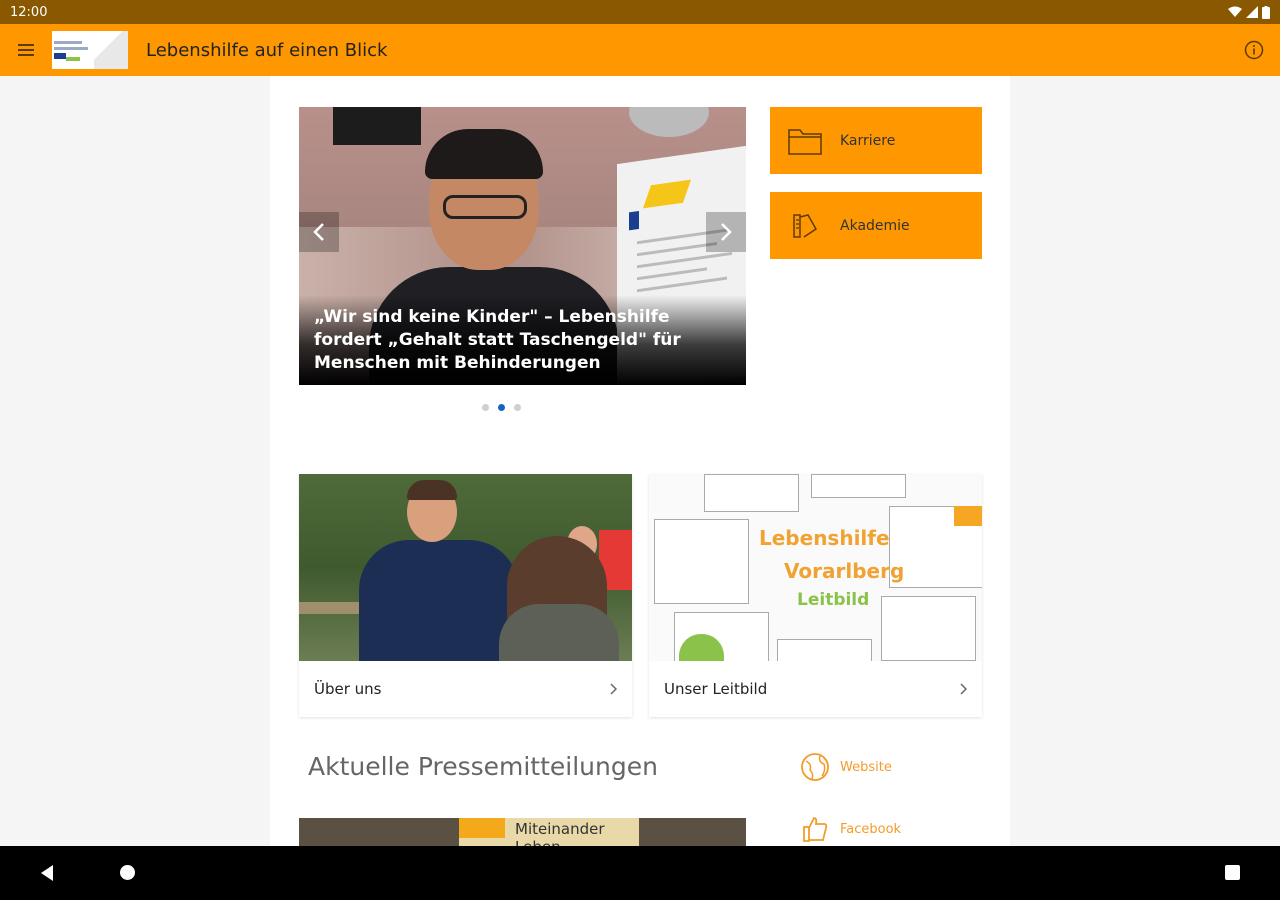 The image size is (1280, 900). Describe the element at coordinates (560, 833) in the screenshot. I see `press-image-sign: Miteinander Leben` at that location.